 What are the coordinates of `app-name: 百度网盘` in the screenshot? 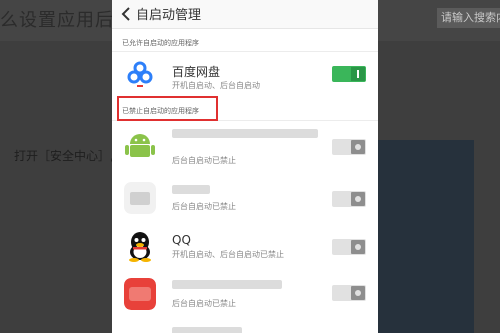 It's located at (196, 72).